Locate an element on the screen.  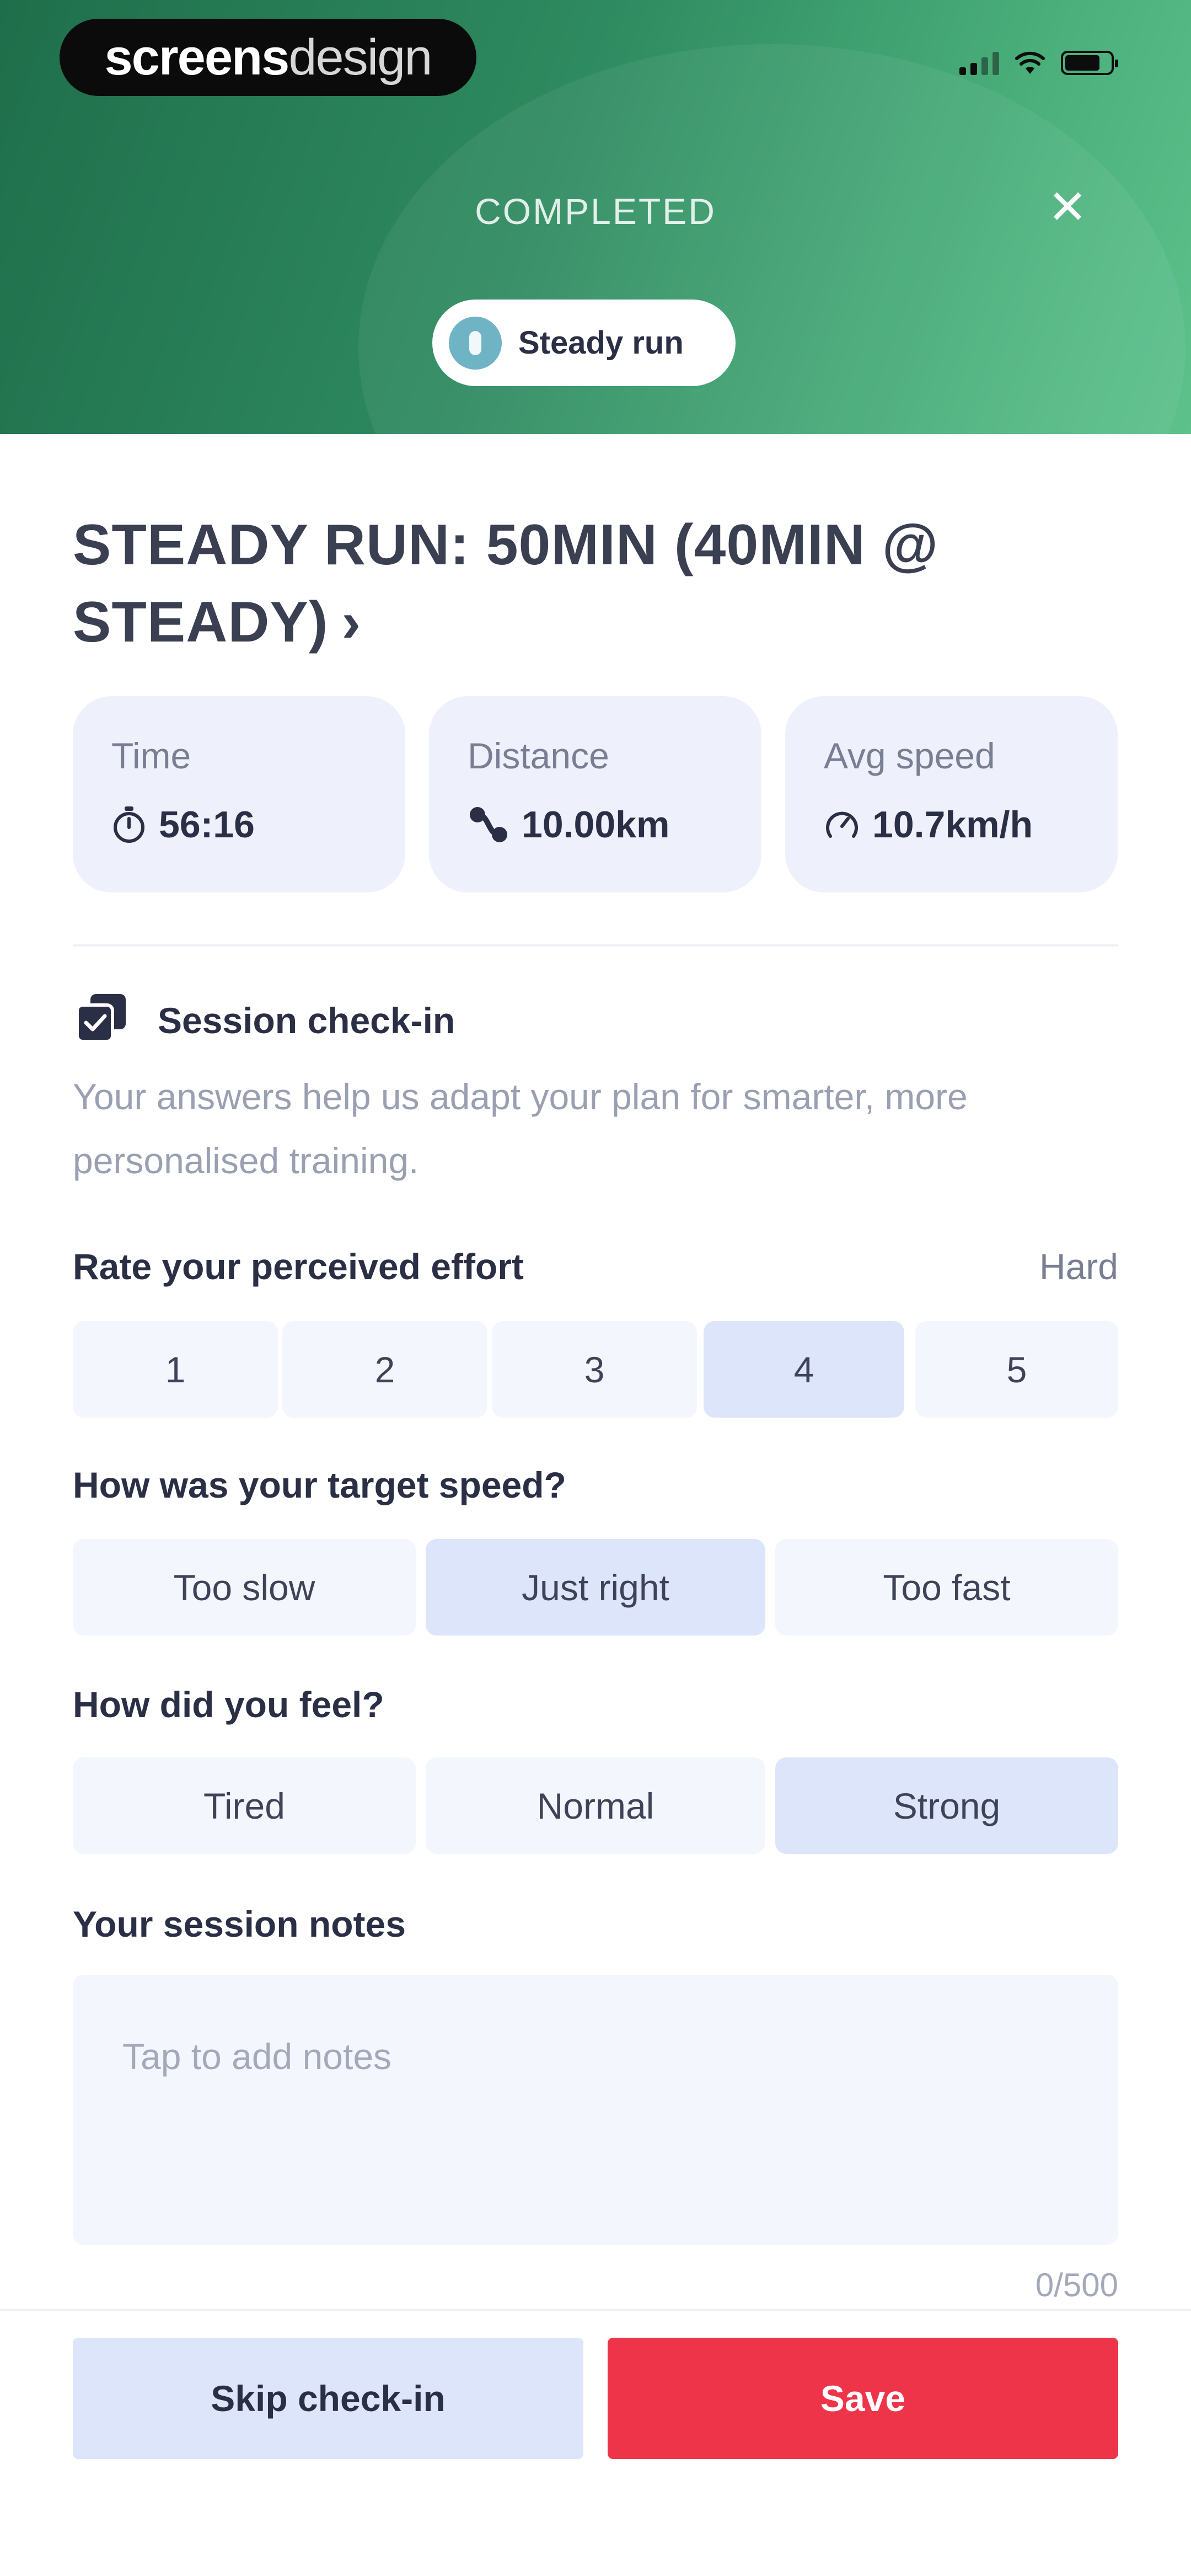
route-icon is located at coordinates (489, 824).